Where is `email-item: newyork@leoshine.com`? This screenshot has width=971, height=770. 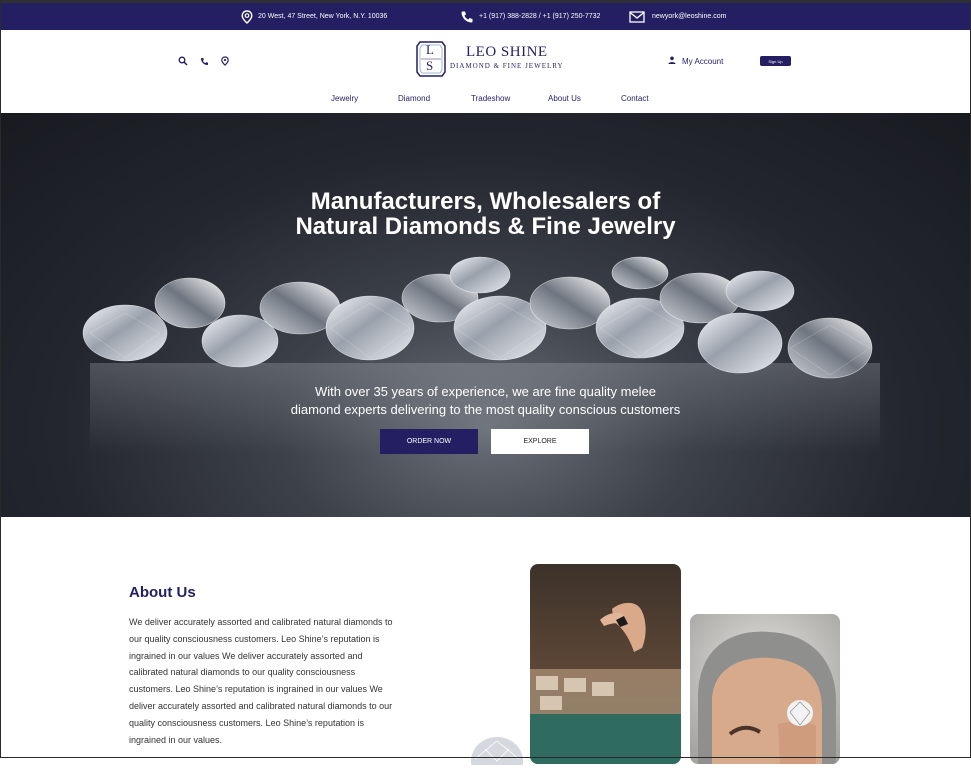 email-item: newyork@leoshine.com is located at coordinates (677, 16).